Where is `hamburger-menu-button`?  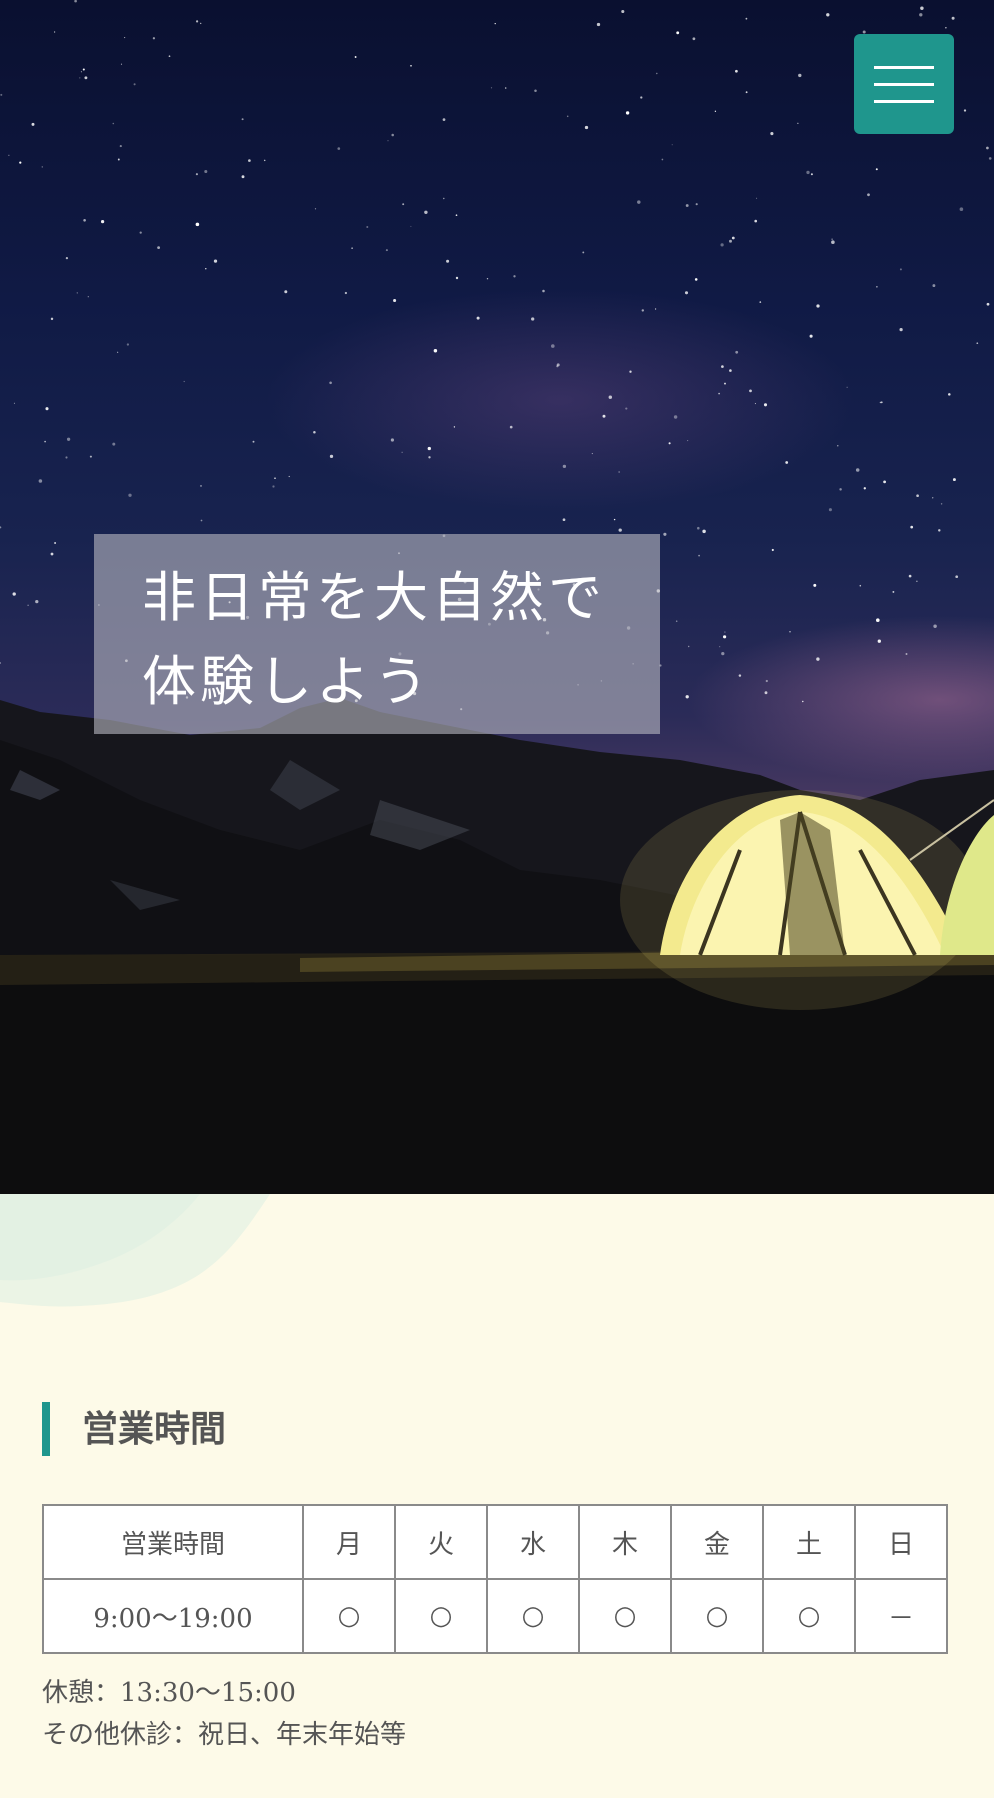 hamburger-menu-button is located at coordinates (904, 84).